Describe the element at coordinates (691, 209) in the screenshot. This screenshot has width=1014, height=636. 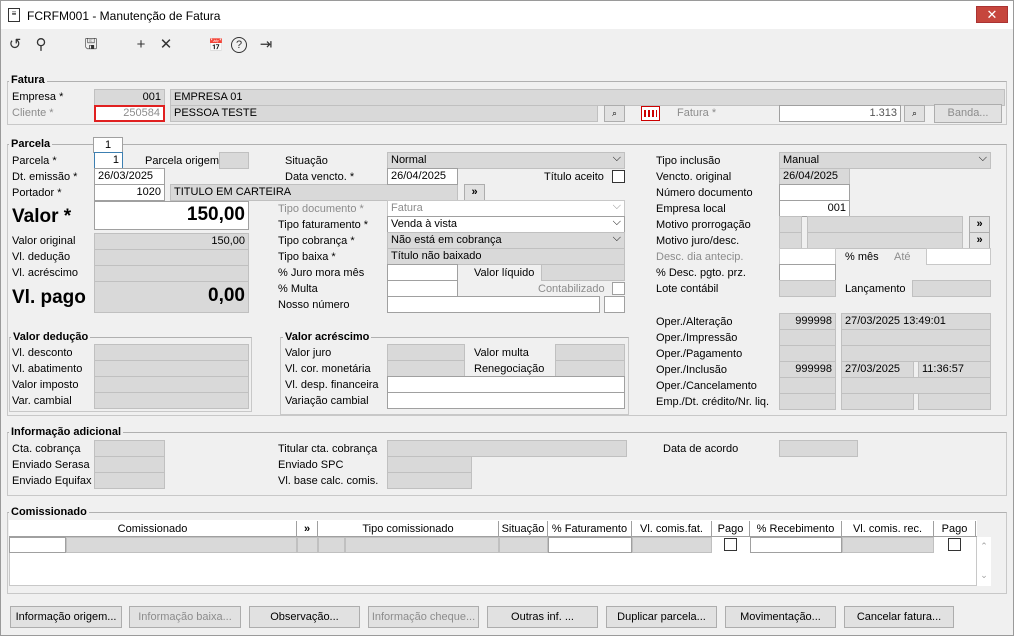
I see `empresa-local-label: Empresa local` at that location.